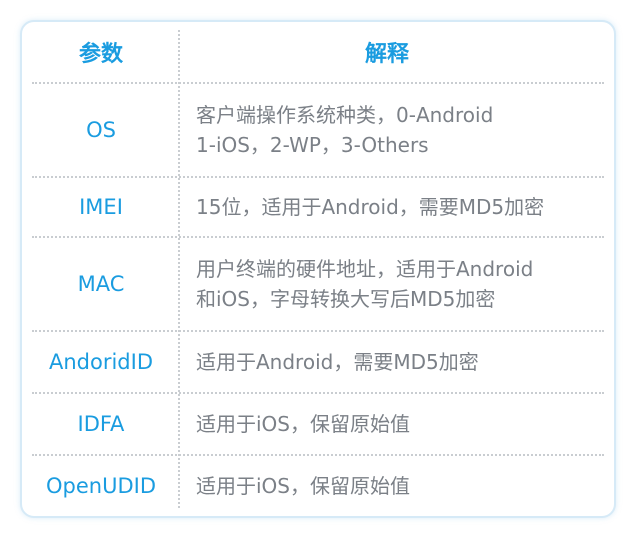 This screenshot has width=640, height=540. Describe the element at coordinates (345, 115) in the screenshot. I see `desc-line: 客户端操作系统种类，0-Android` at that location.